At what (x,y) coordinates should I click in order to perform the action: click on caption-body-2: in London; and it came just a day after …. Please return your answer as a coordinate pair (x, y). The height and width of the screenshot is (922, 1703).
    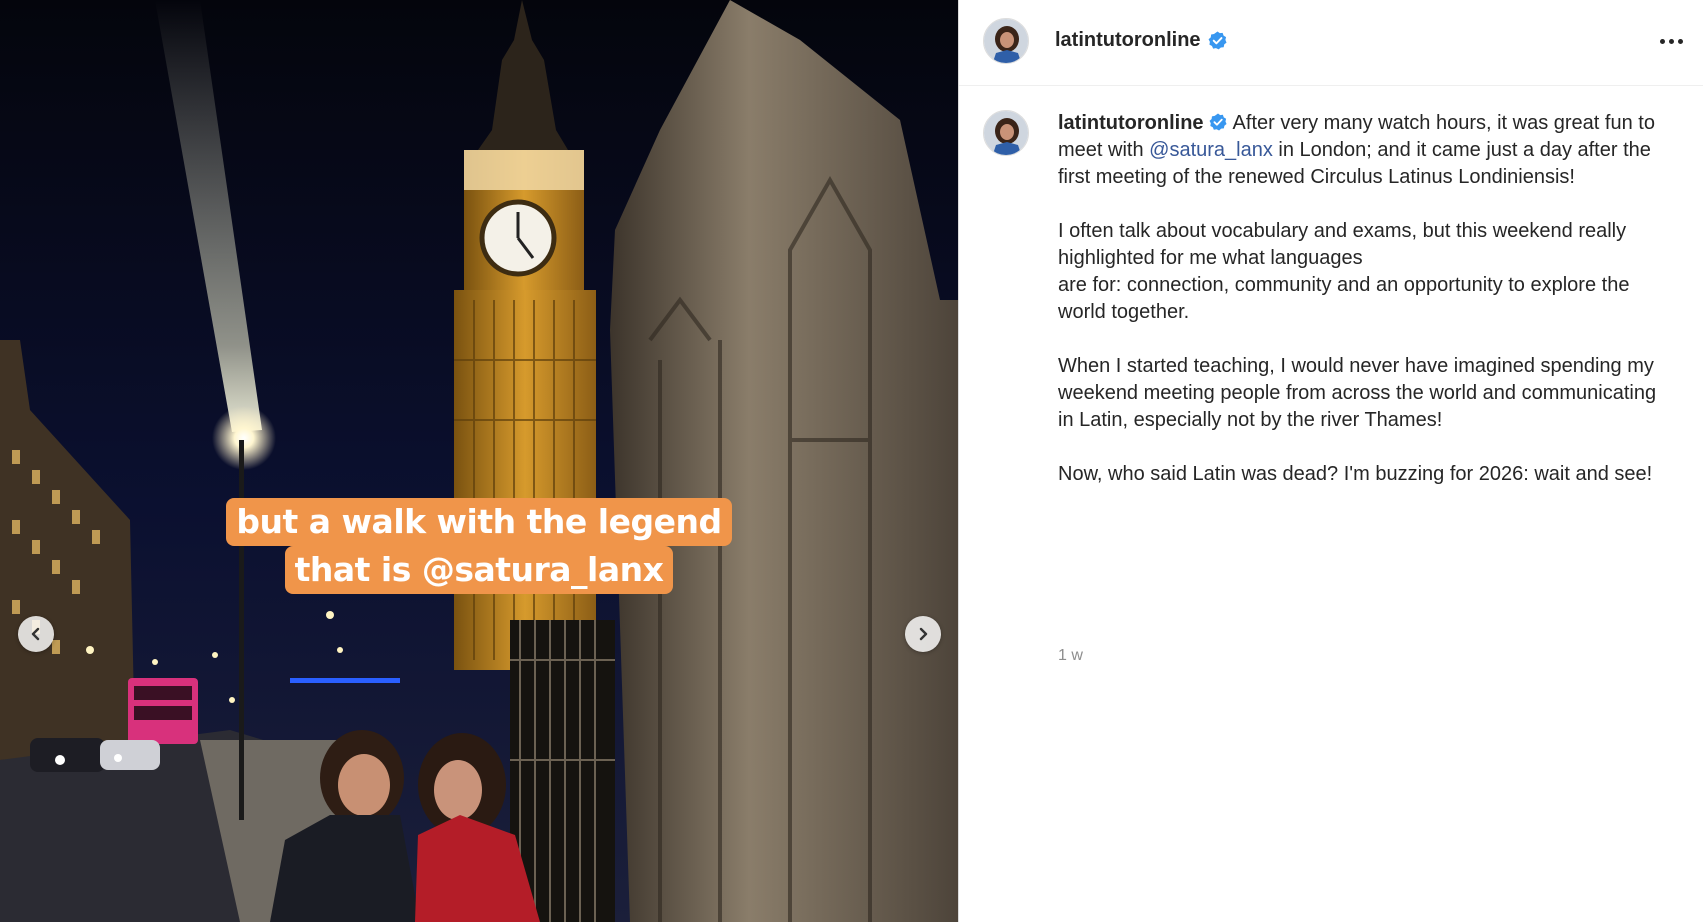
    Looking at the image, I should click on (1357, 312).